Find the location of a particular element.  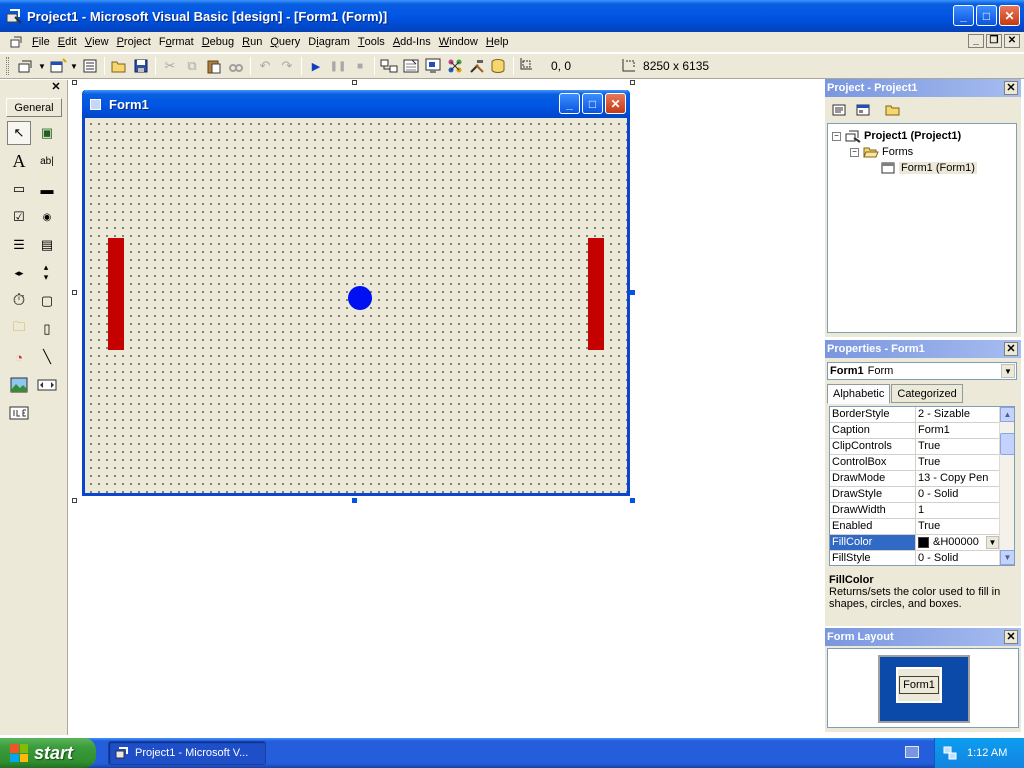

start-button: start is located at coordinates (48, 753).